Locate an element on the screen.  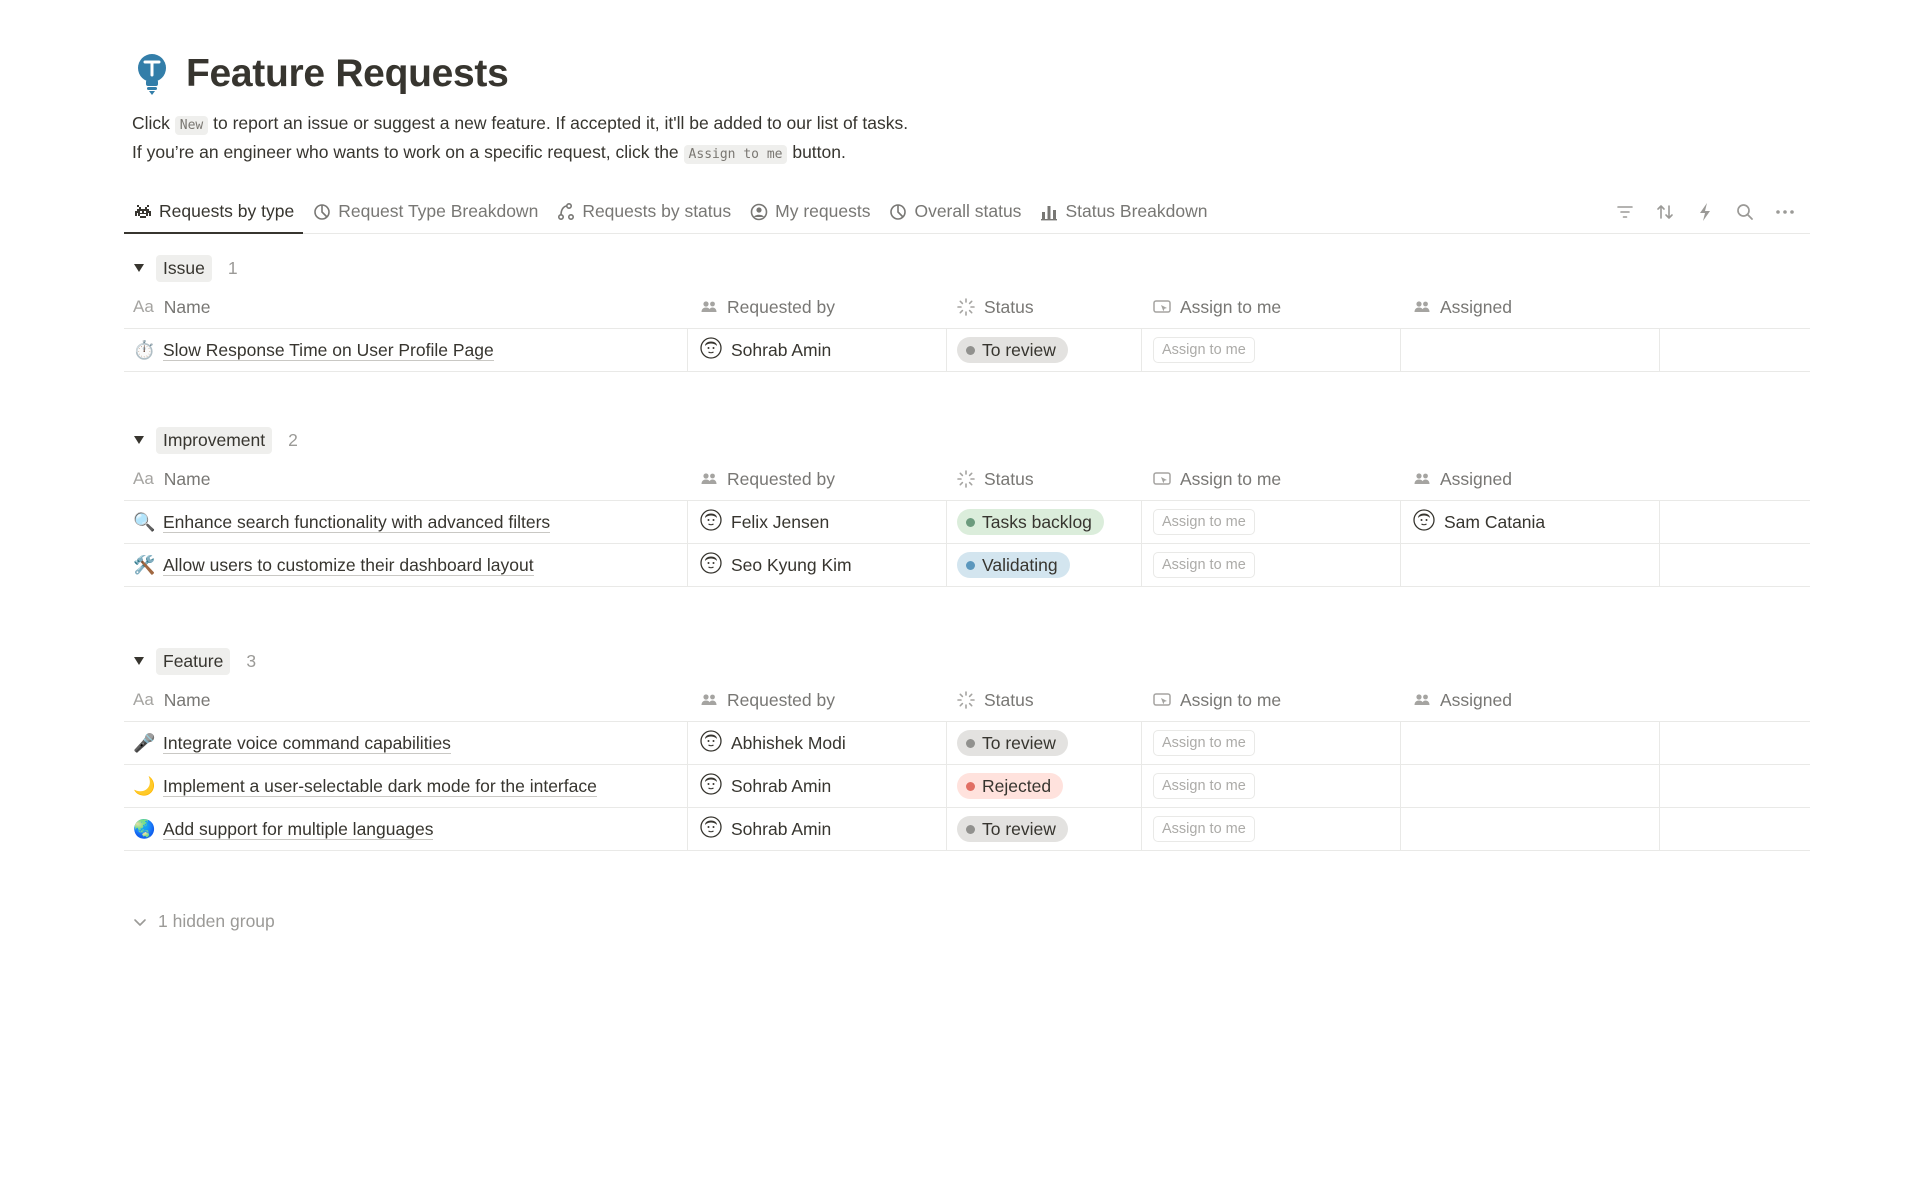
view-toolbar is located at coordinates (1712, 211).